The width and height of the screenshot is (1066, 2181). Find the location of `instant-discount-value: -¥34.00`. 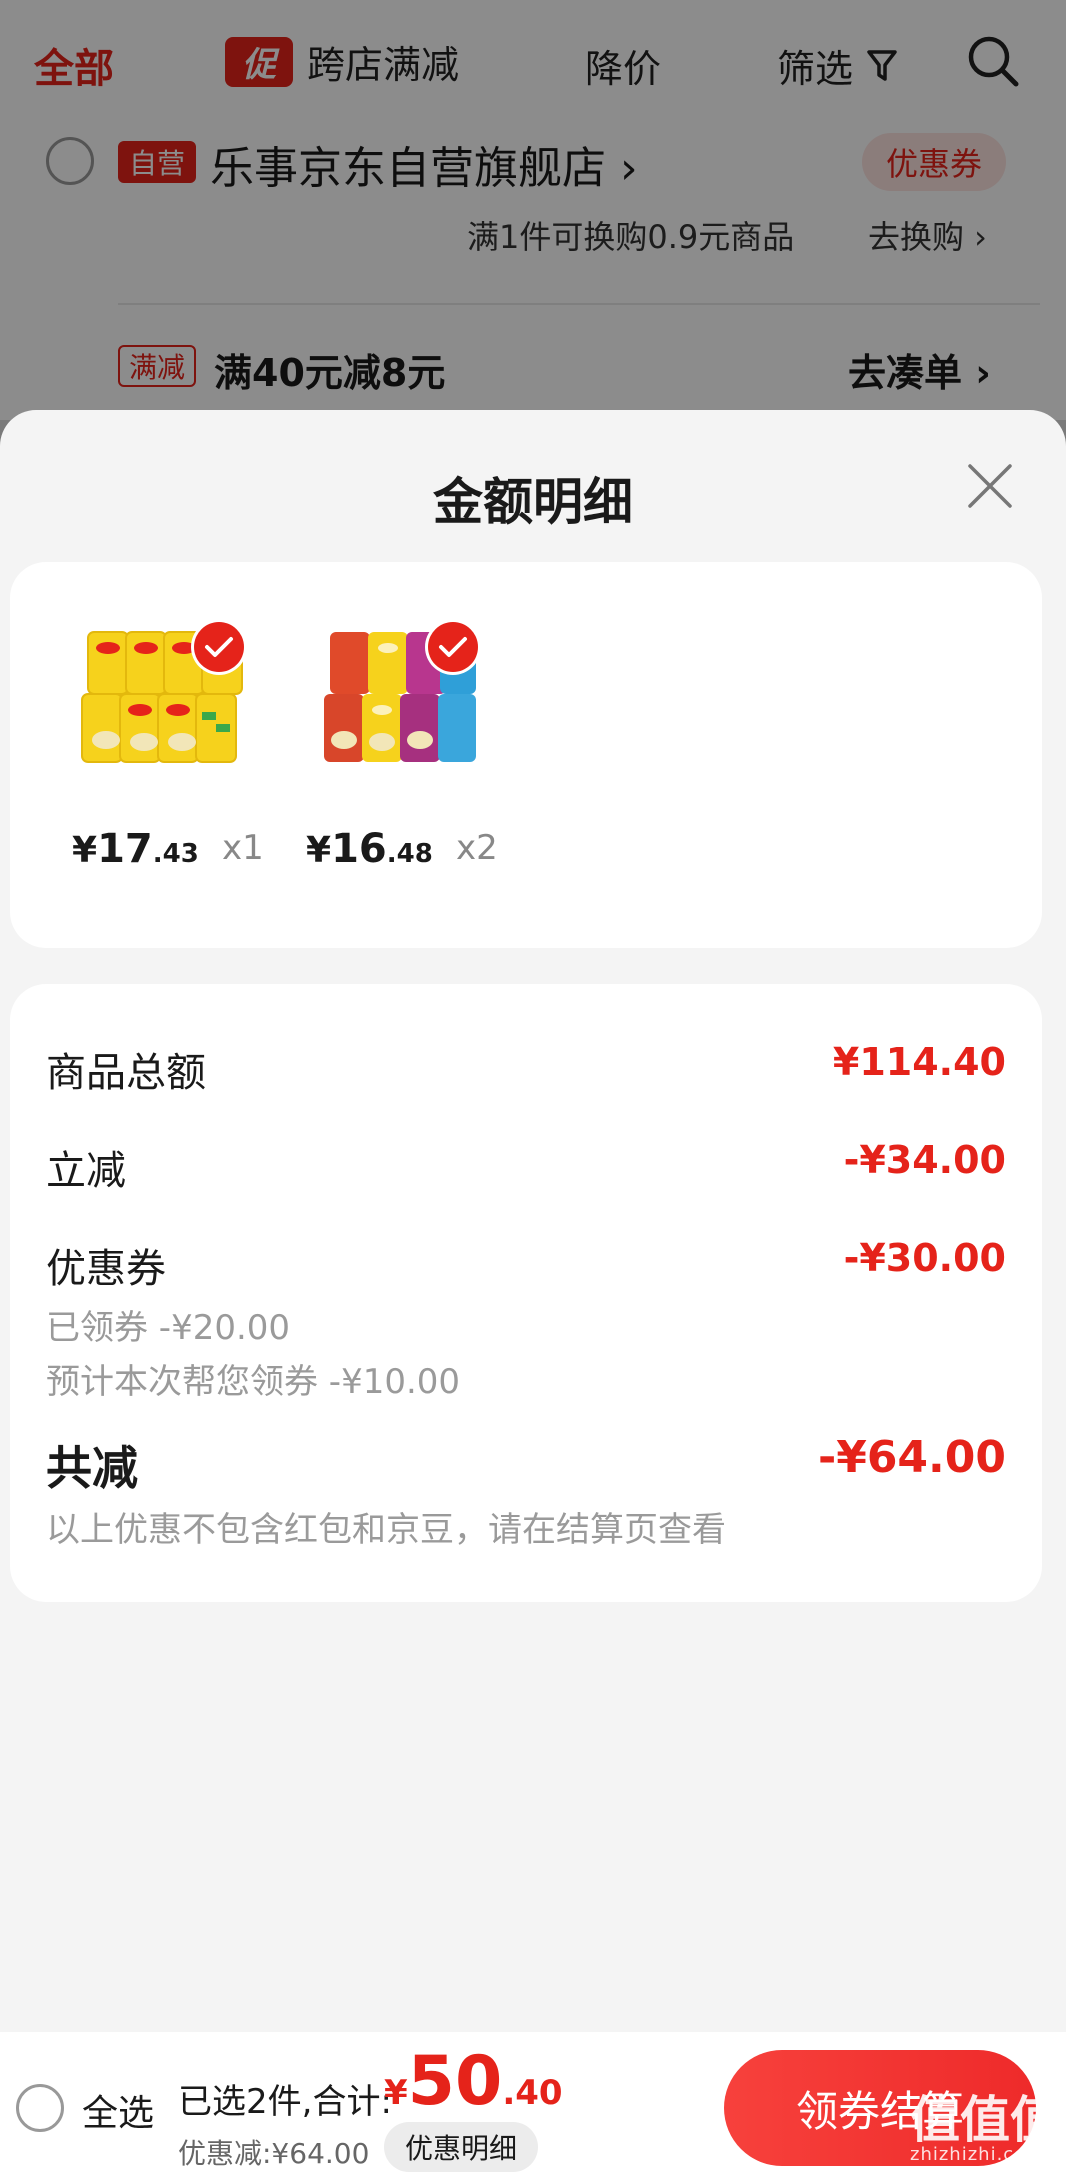

instant-discount-value: -¥34.00 is located at coordinates (924, 1160).